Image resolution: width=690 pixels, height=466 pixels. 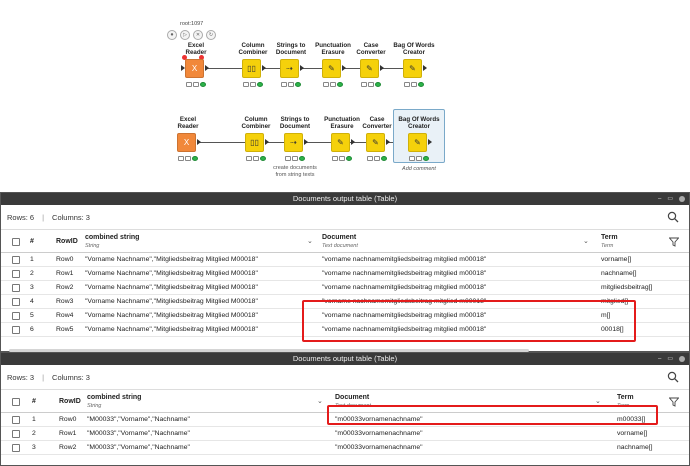 What do you see at coordinates (417, 142) in the screenshot?
I see `bag-of-words-icon: ✎` at bounding box center [417, 142].